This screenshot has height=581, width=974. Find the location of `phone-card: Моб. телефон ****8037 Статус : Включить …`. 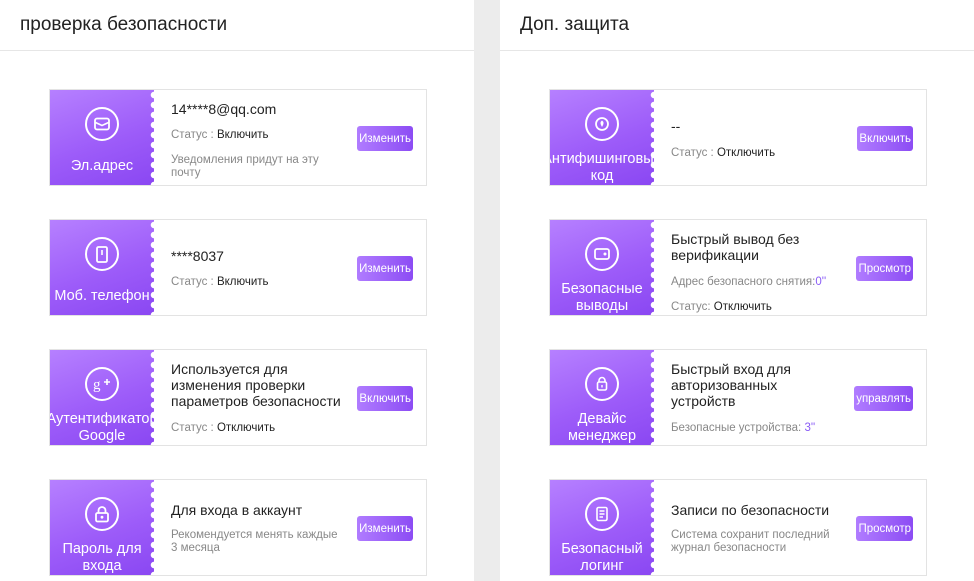

phone-card: Моб. телефон ****8037 Статус : Включить … is located at coordinates (238, 267).